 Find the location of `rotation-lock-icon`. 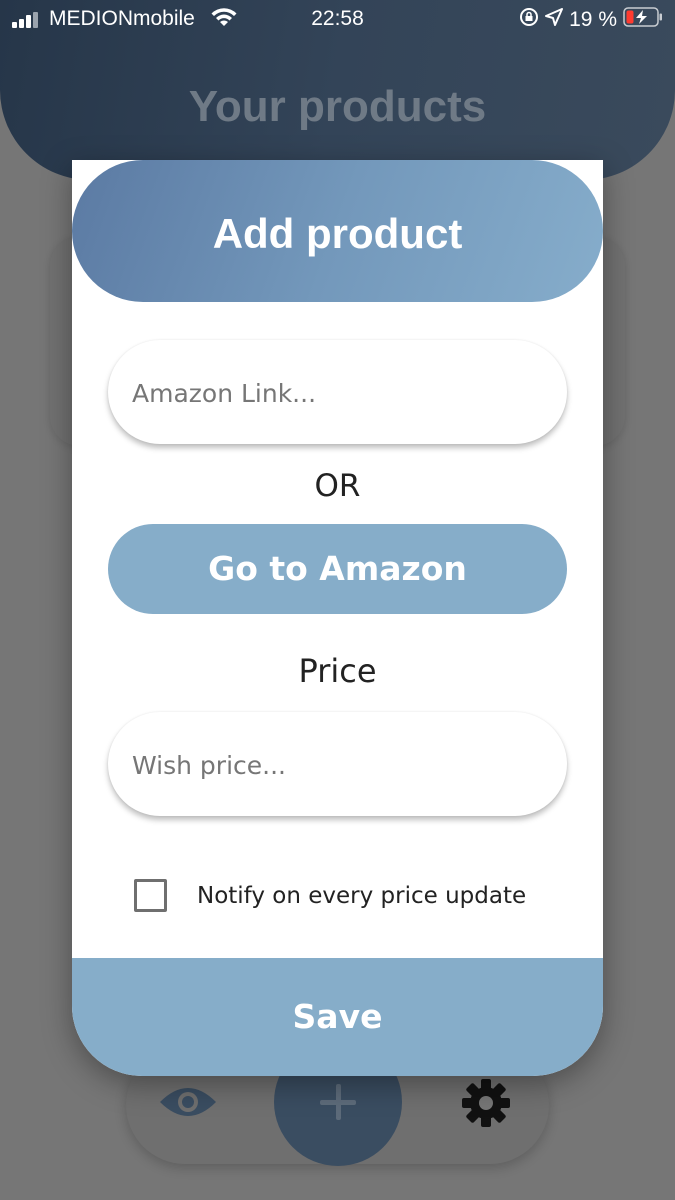

rotation-lock-icon is located at coordinates (529, 20).